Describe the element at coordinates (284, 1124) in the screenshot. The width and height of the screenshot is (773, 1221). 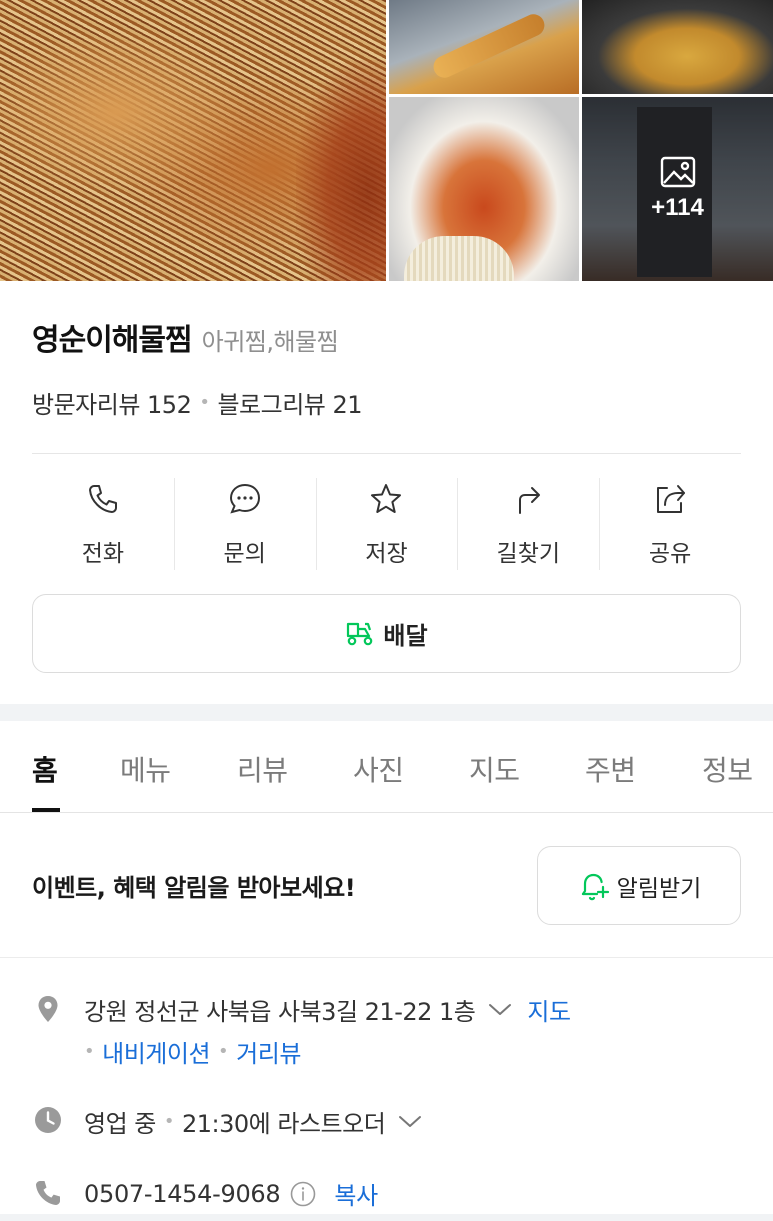
I see `last-order-text: 21:30에 라스트오더` at that location.